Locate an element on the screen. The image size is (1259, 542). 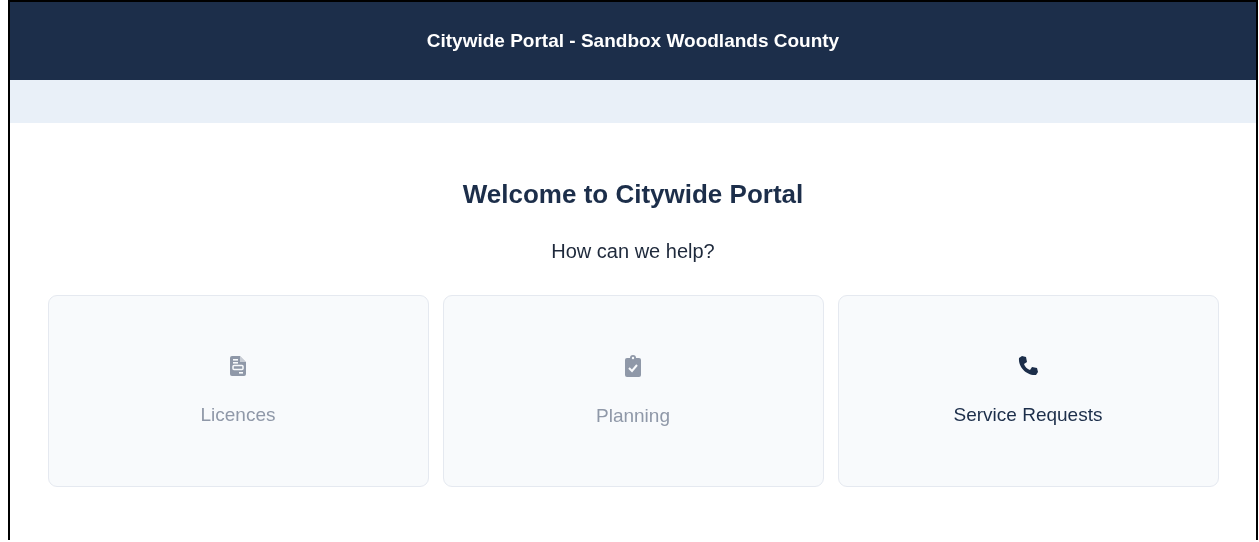
portal-title: Citywide Portal - Sandbox Woodlands County is located at coordinates (633, 41).